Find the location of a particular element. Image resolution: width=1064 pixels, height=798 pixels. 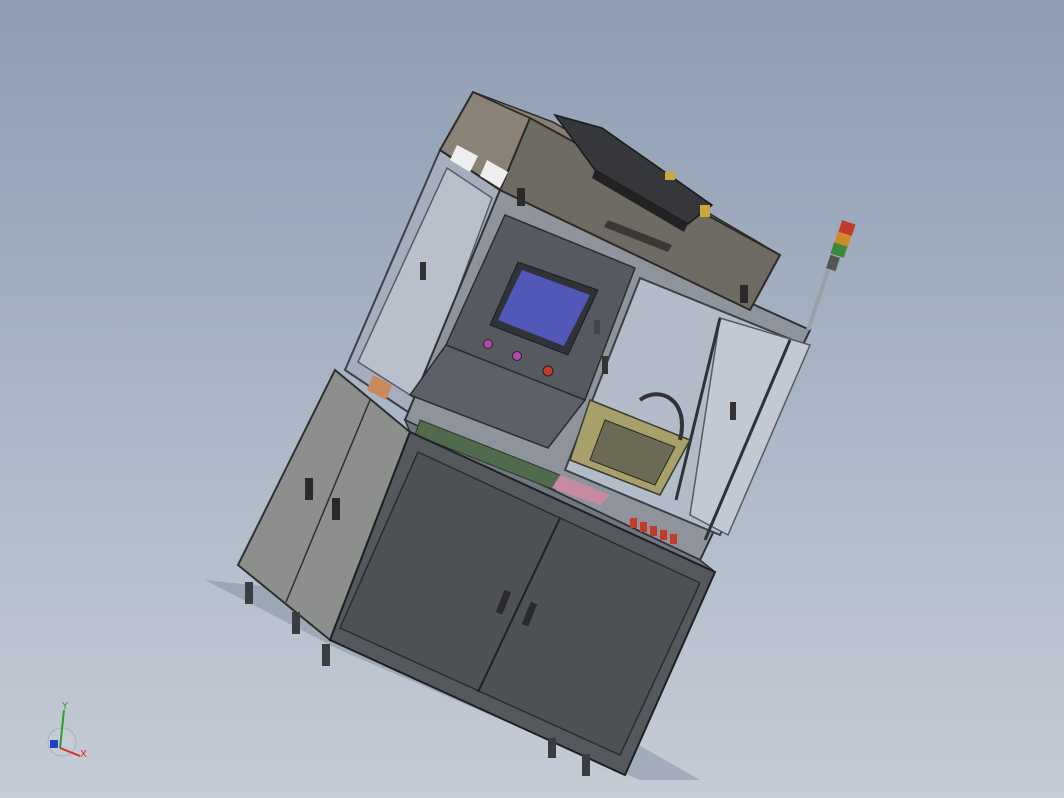

orientation-triad: Y X is located at coordinates (70, 735).